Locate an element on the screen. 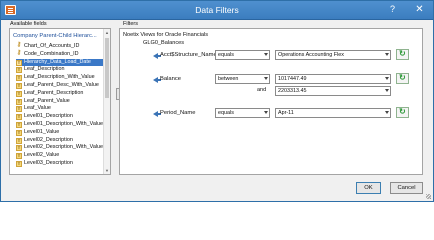 This screenshot has width=434, height=240. field-label: Leaf_Description is located at coordinates (44, 69).